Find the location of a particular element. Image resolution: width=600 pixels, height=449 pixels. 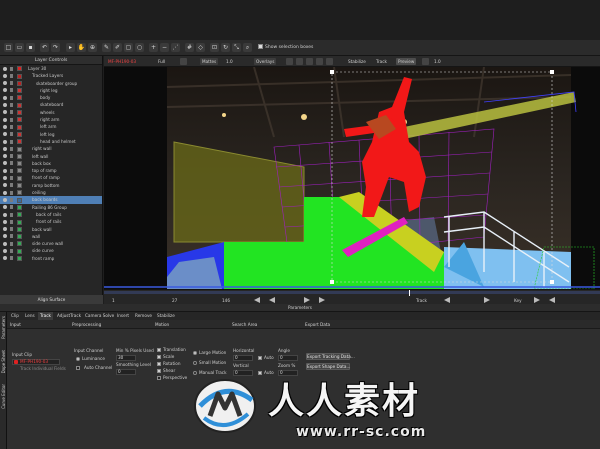

rotate-icon: ↻ is located at coordinates (225, 47).